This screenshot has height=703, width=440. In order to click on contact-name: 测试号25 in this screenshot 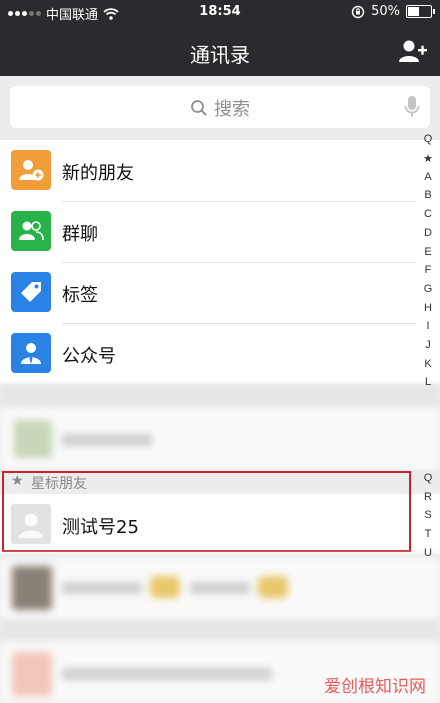, I will do `click(100, 527)`.